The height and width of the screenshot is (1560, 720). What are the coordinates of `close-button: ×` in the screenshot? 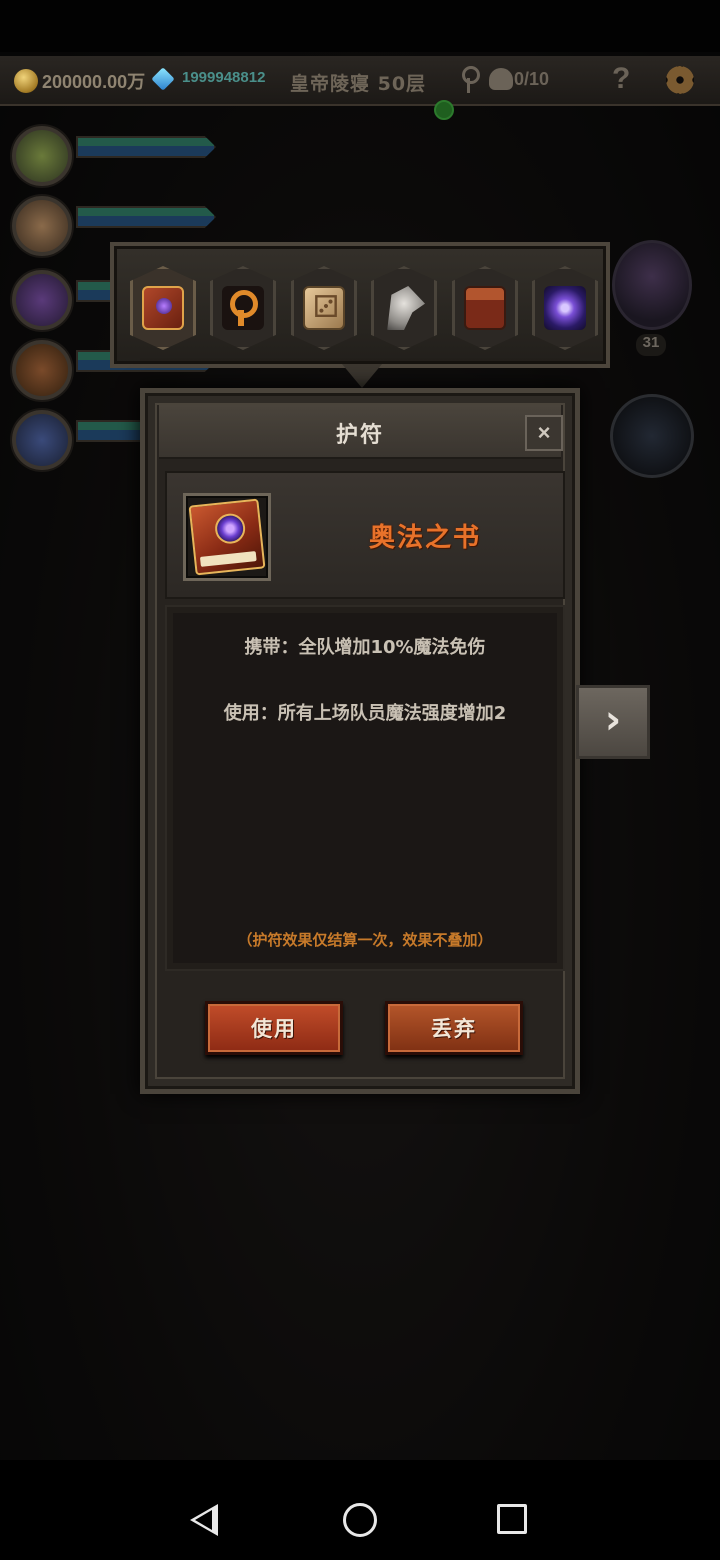 It's located at (544, 433).